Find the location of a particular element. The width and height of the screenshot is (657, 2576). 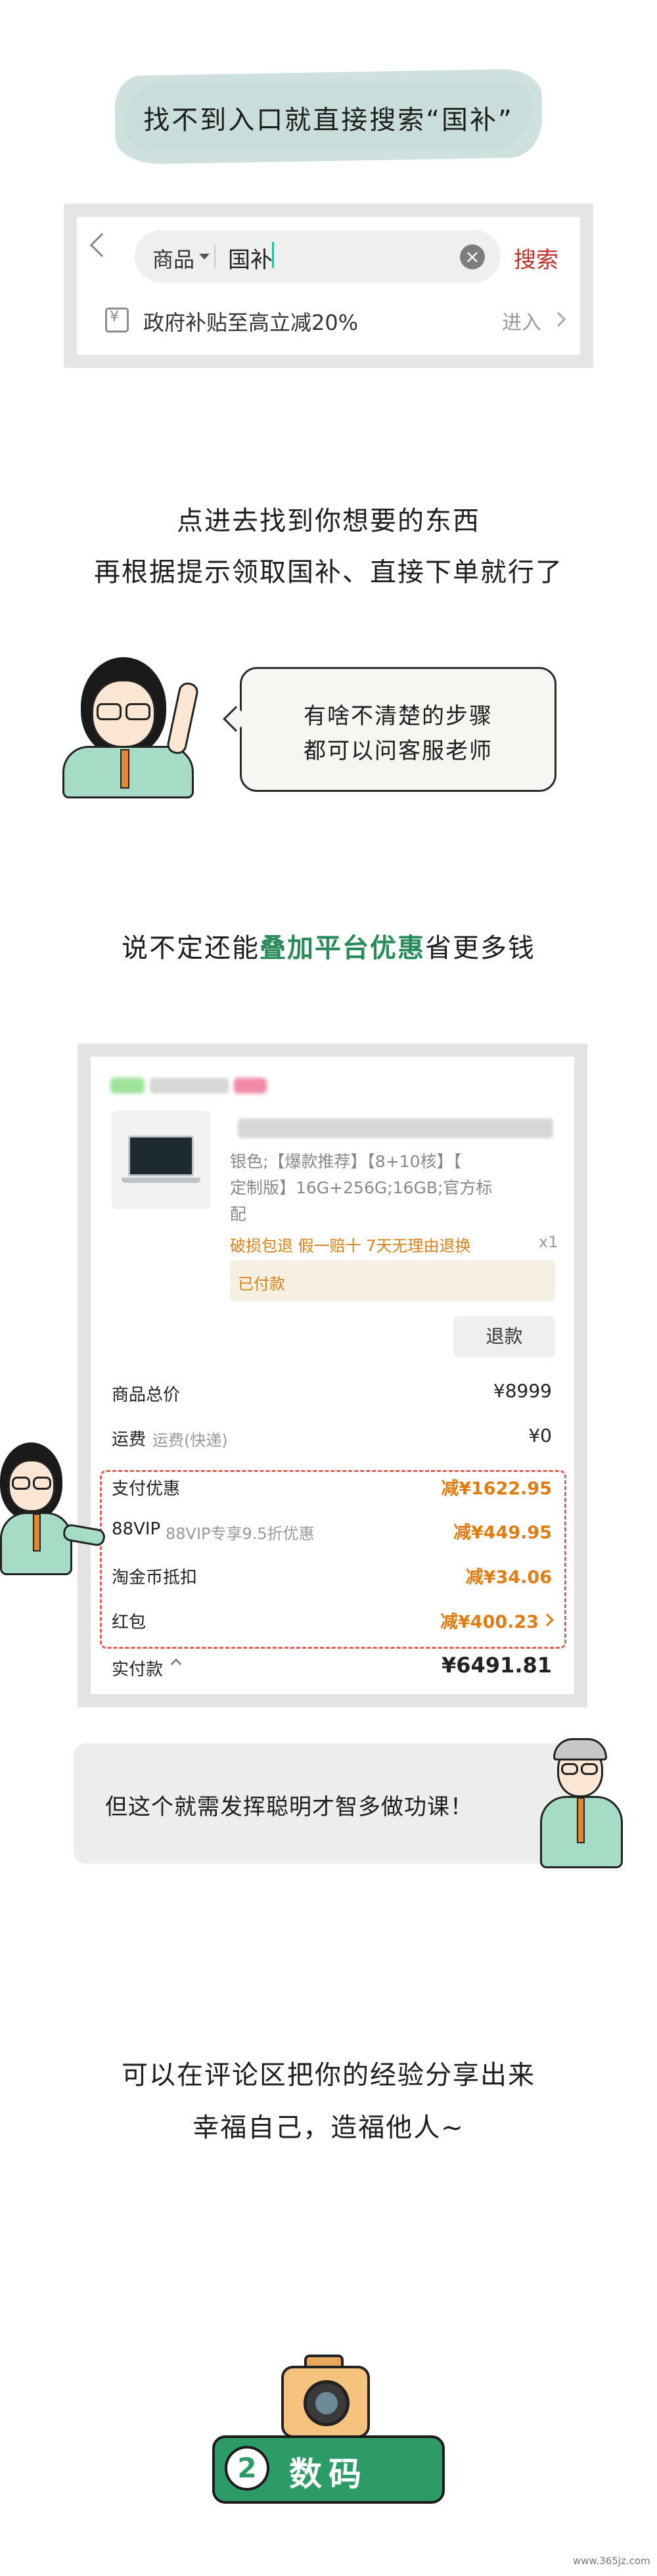

laptop-base is located at coordinates (161, 1180).